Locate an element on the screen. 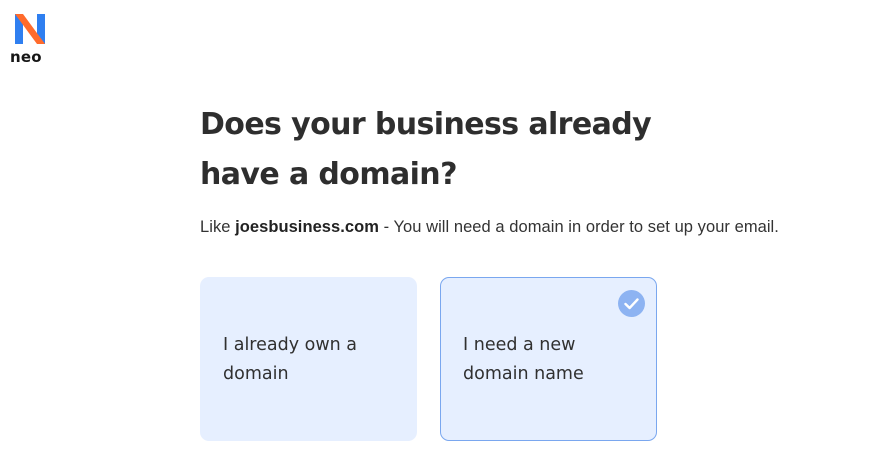  neo-logo: neo is located at coordinates (32, 40).